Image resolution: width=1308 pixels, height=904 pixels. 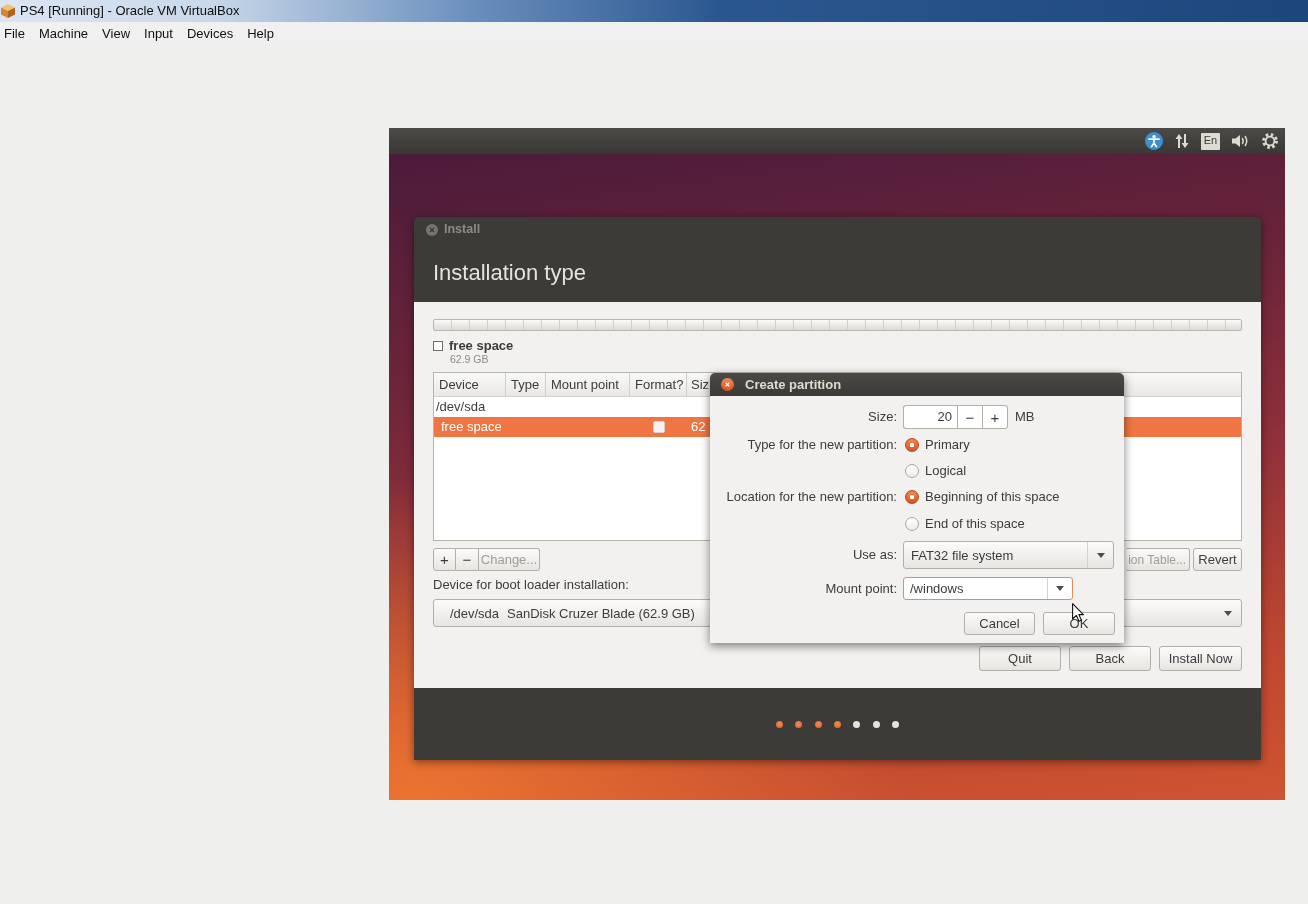 What do you see at coordinates (992, 497) in the screenshot?
I see `radio-label: Beginning of this space` at bounding box center [992, 497].